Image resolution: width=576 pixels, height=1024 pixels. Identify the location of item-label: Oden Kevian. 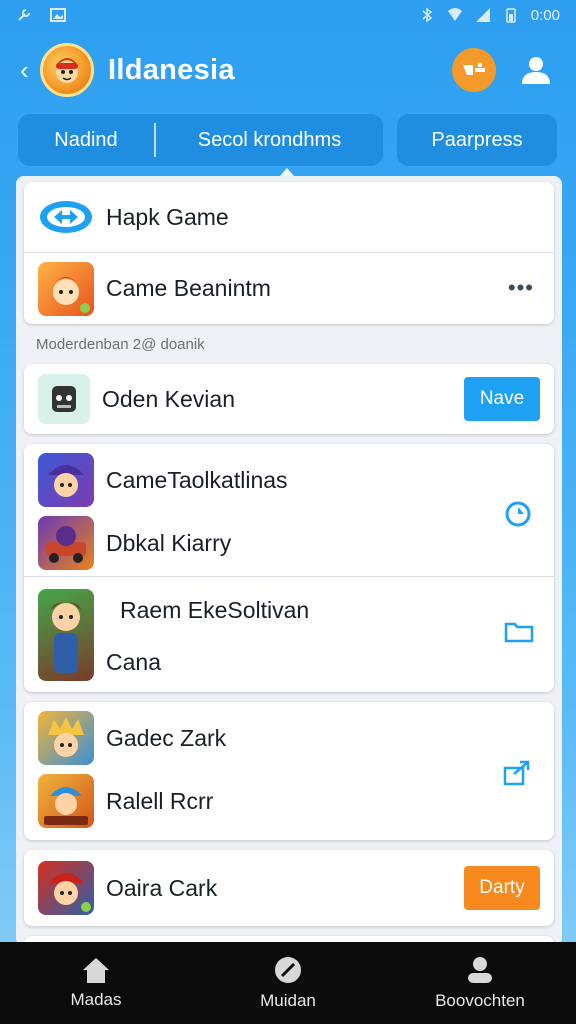
(168, 398).